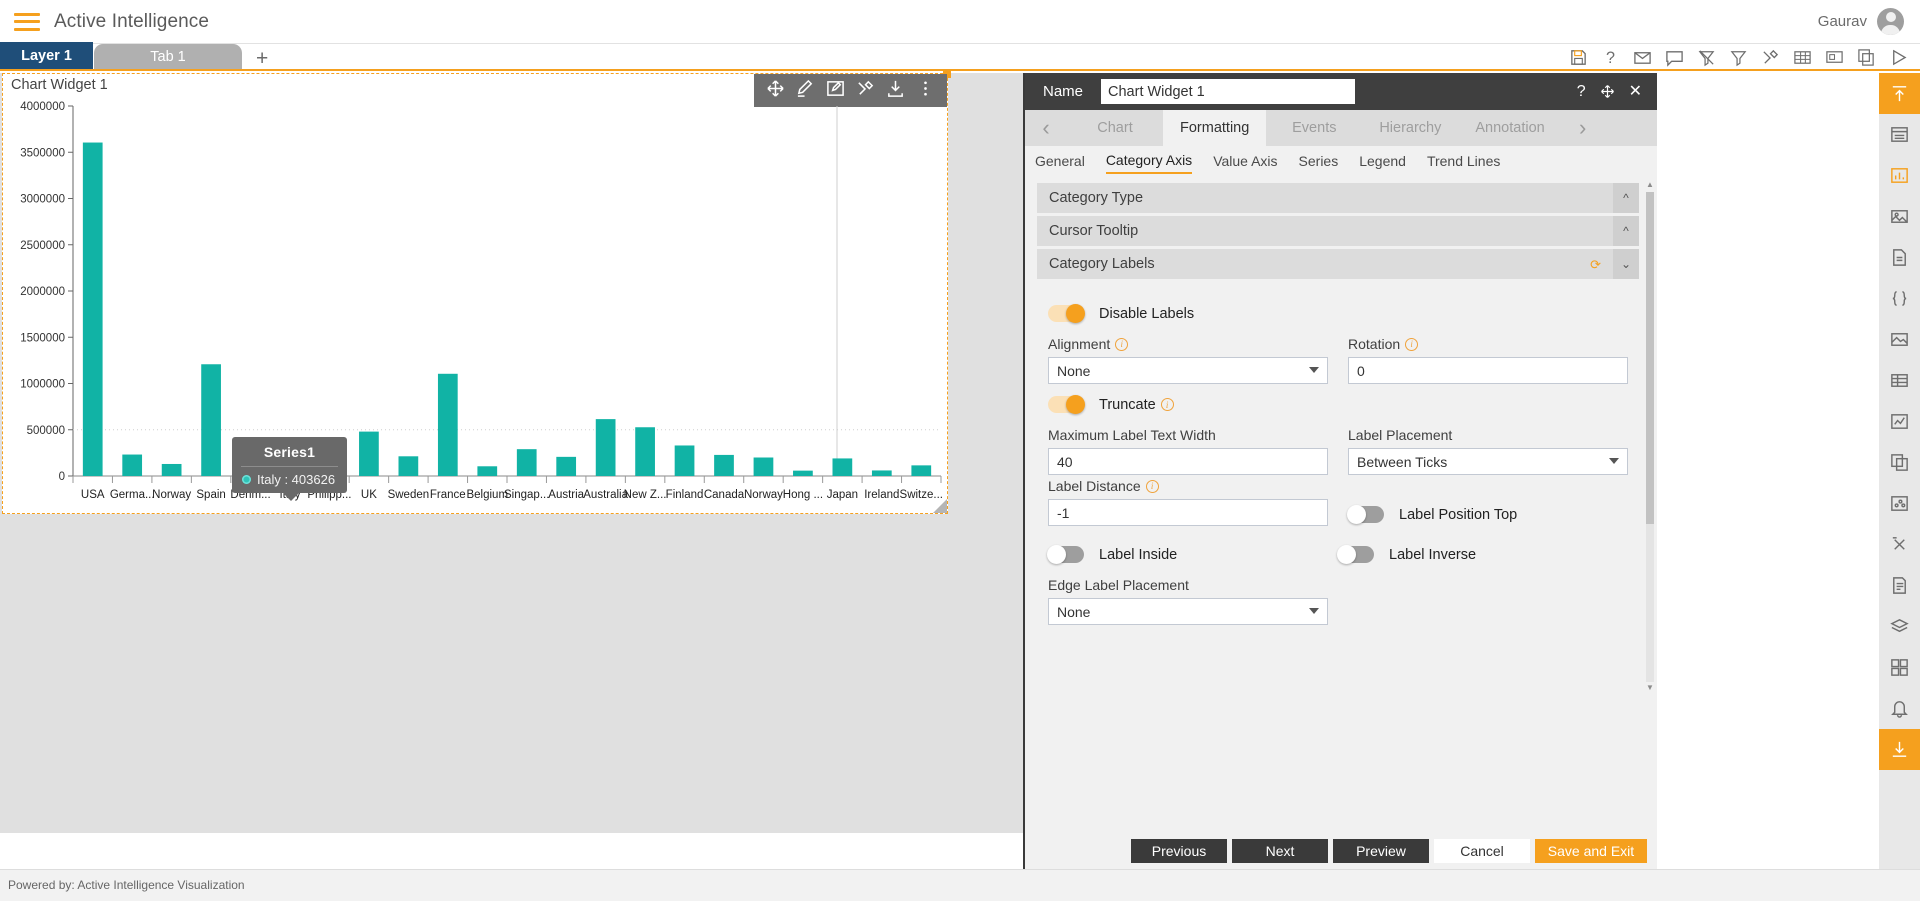 The height and width of the screenshot is (901, 1920). What do you see at coordinates (1607, 91) in the screenshot?
I see `move-icon` at bounding box center [1607, 91].